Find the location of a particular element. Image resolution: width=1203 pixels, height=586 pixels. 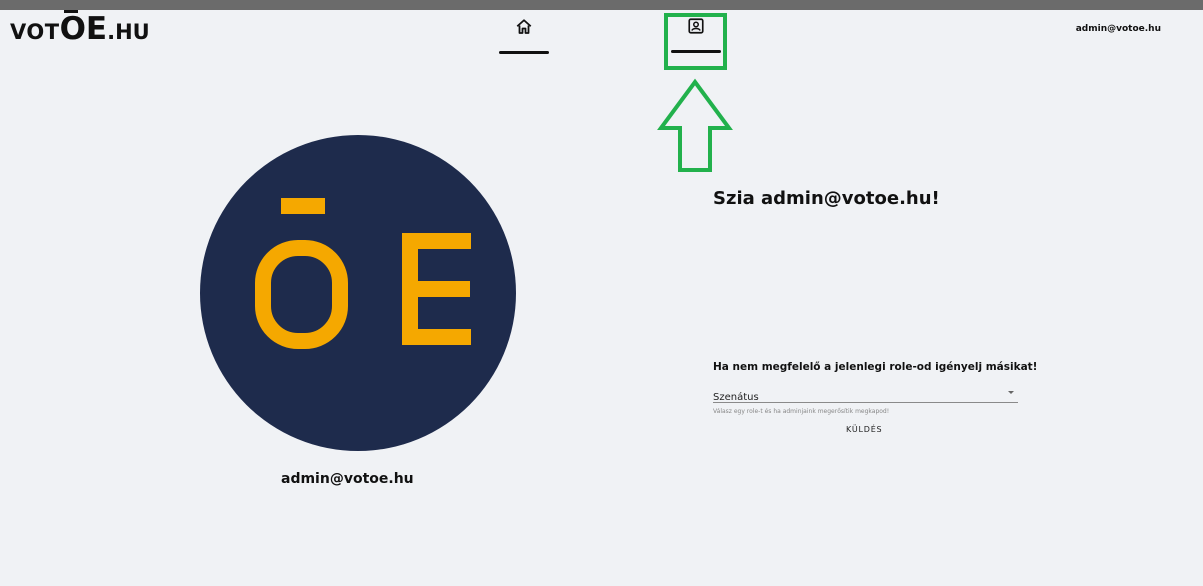

role-select: Szenátus is located at coordinates (865, 394).